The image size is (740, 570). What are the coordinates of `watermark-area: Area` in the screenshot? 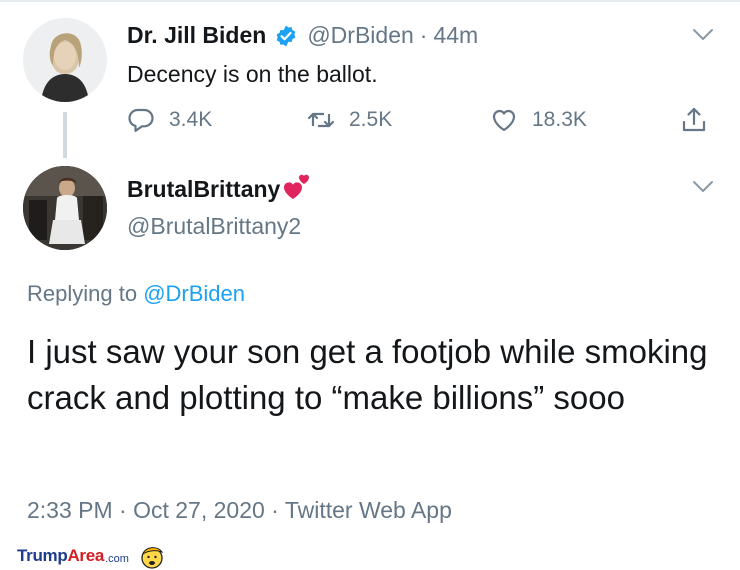 It's located at (86, 555).